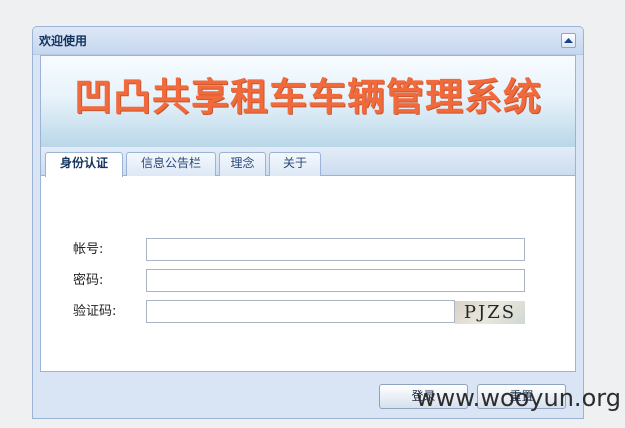 Image resolution: width=625 pixels, height=428 pixels. What do you see at coordinates (95, 311) in the screenshot?
I see `captcha-label: 验证码:` at bounding box center [95, 311].